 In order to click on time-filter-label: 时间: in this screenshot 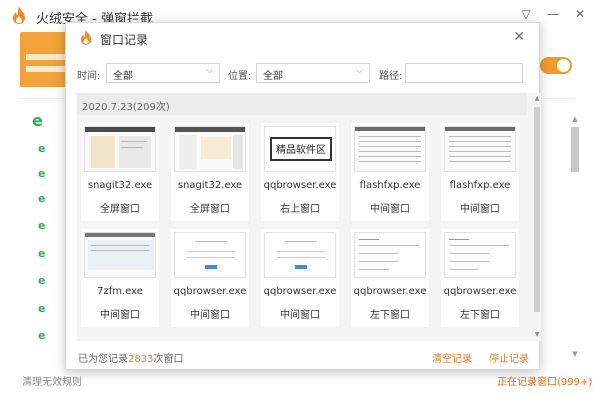, I will do `click(89, 76)`.